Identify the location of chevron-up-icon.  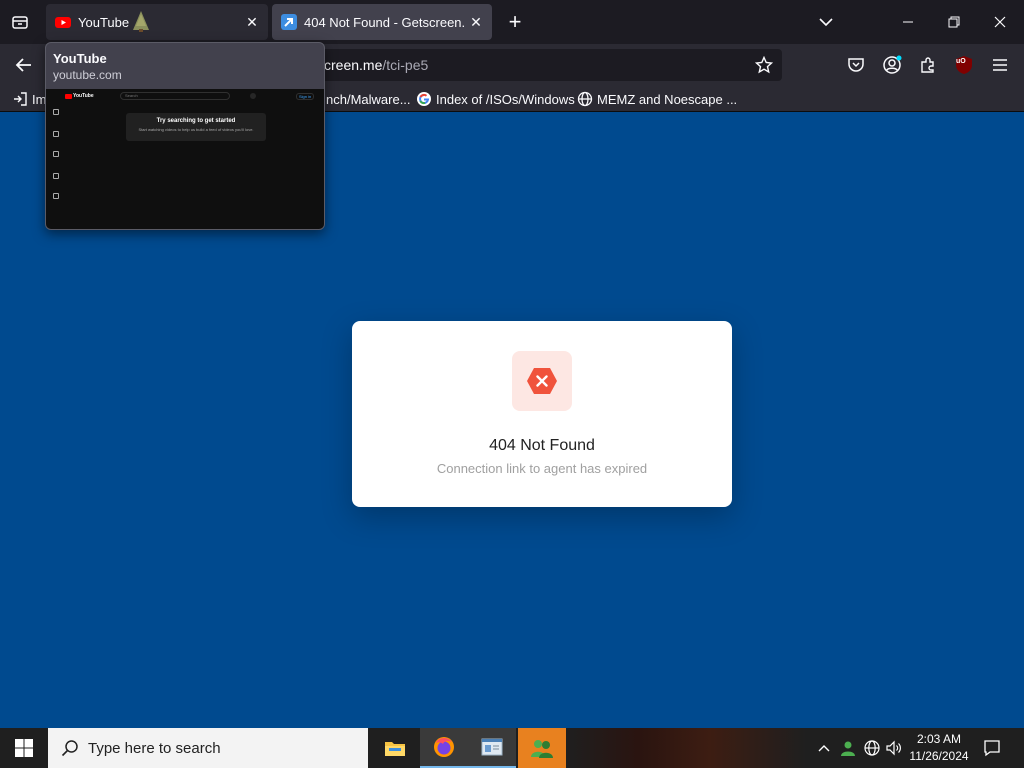
(824, 748).